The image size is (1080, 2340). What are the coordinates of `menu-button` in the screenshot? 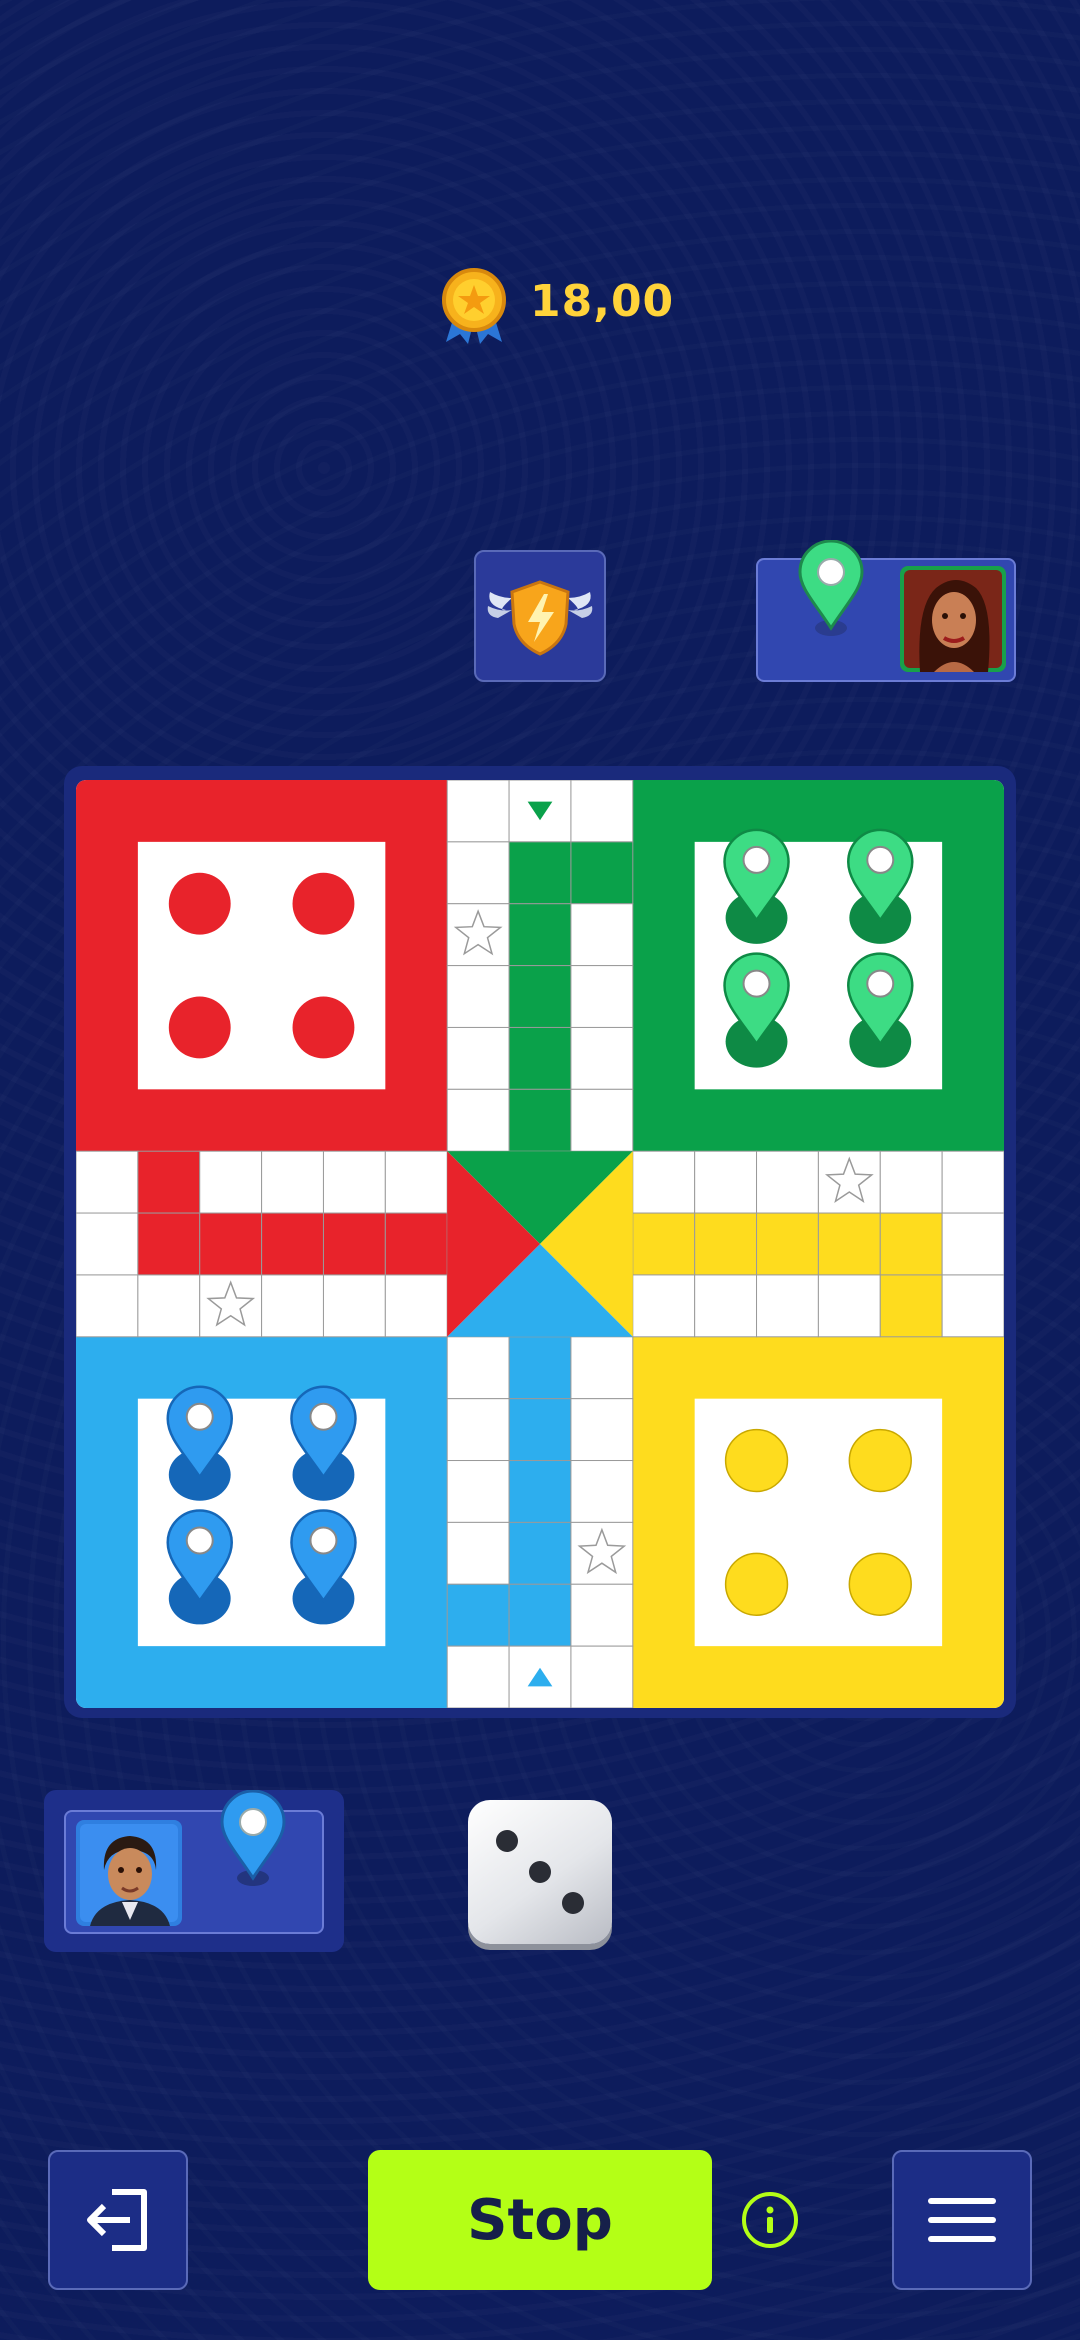 It's located at (962, 2220).